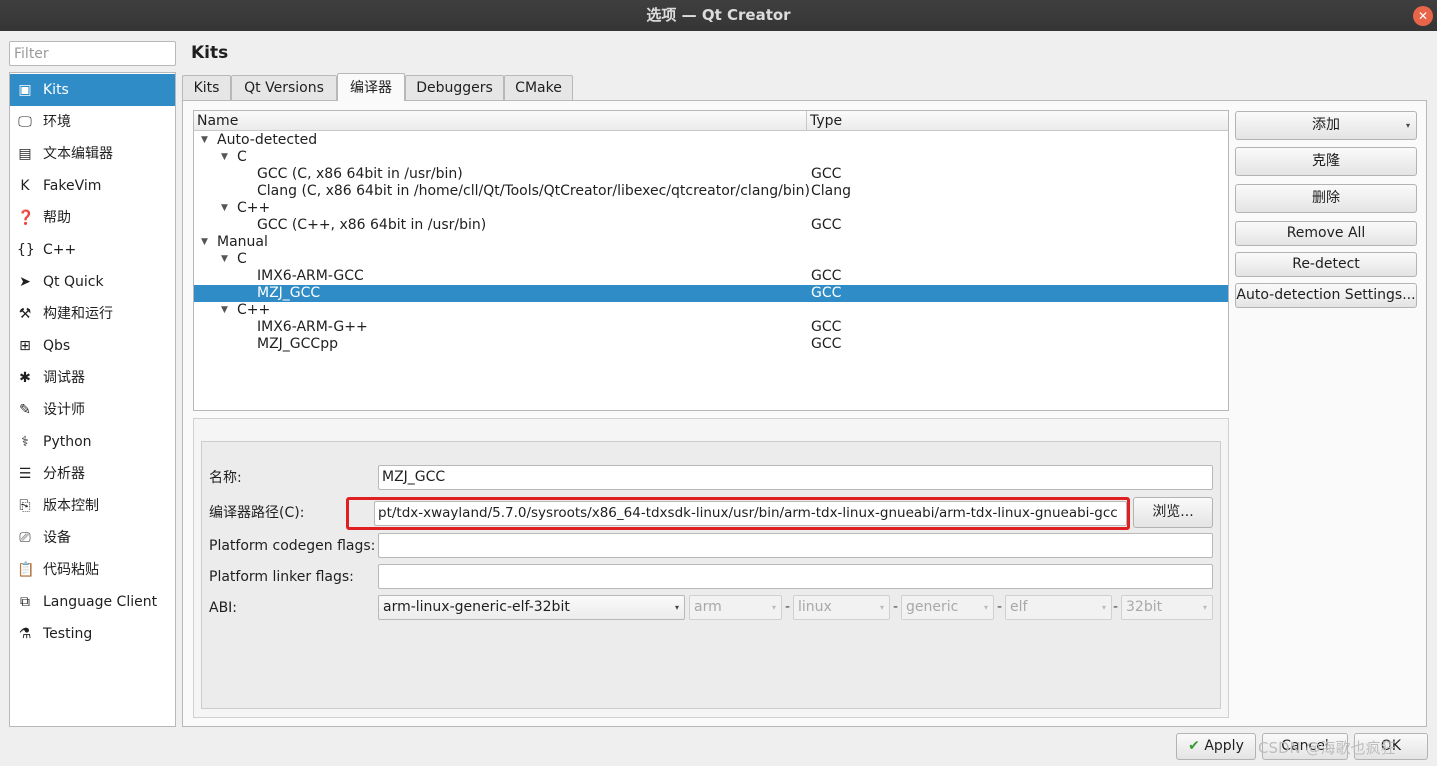  I want to click on abi-select: arm-linux-generic-elf-32bit ▾, so click(531, 607).